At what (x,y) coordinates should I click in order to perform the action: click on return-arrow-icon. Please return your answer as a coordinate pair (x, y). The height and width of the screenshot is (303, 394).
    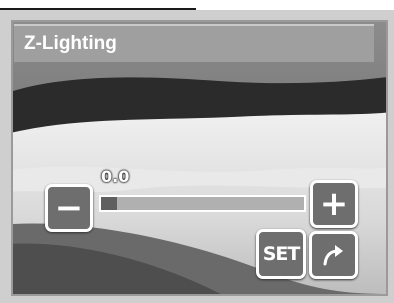
    Looking at the image, I should click on (333, 255).